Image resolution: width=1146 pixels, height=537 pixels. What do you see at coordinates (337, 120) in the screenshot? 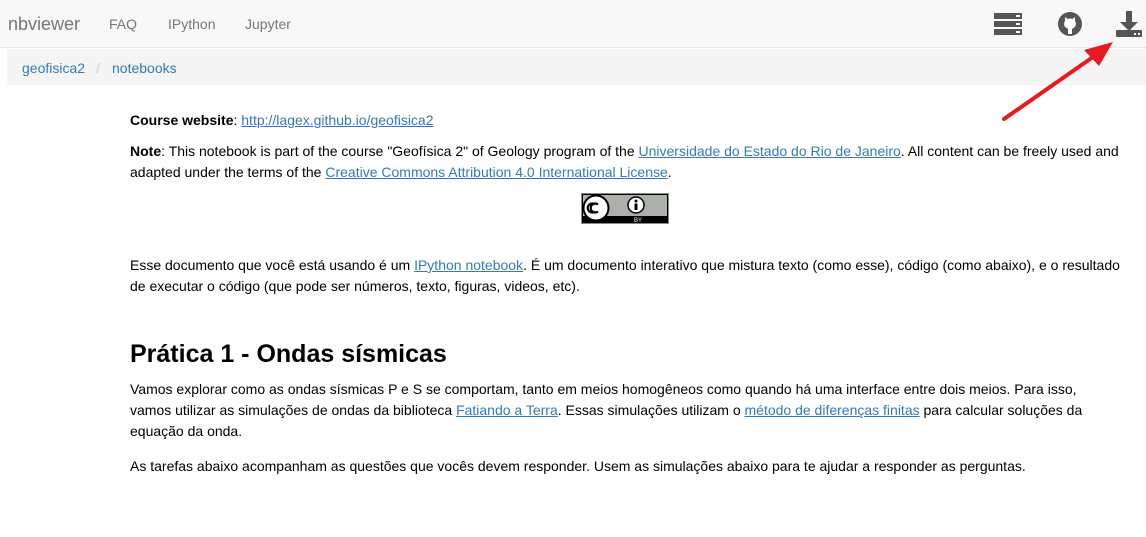
I see `course-website-link: http://lagex.github.io/geofisica2` at bounding box center [337, 120].